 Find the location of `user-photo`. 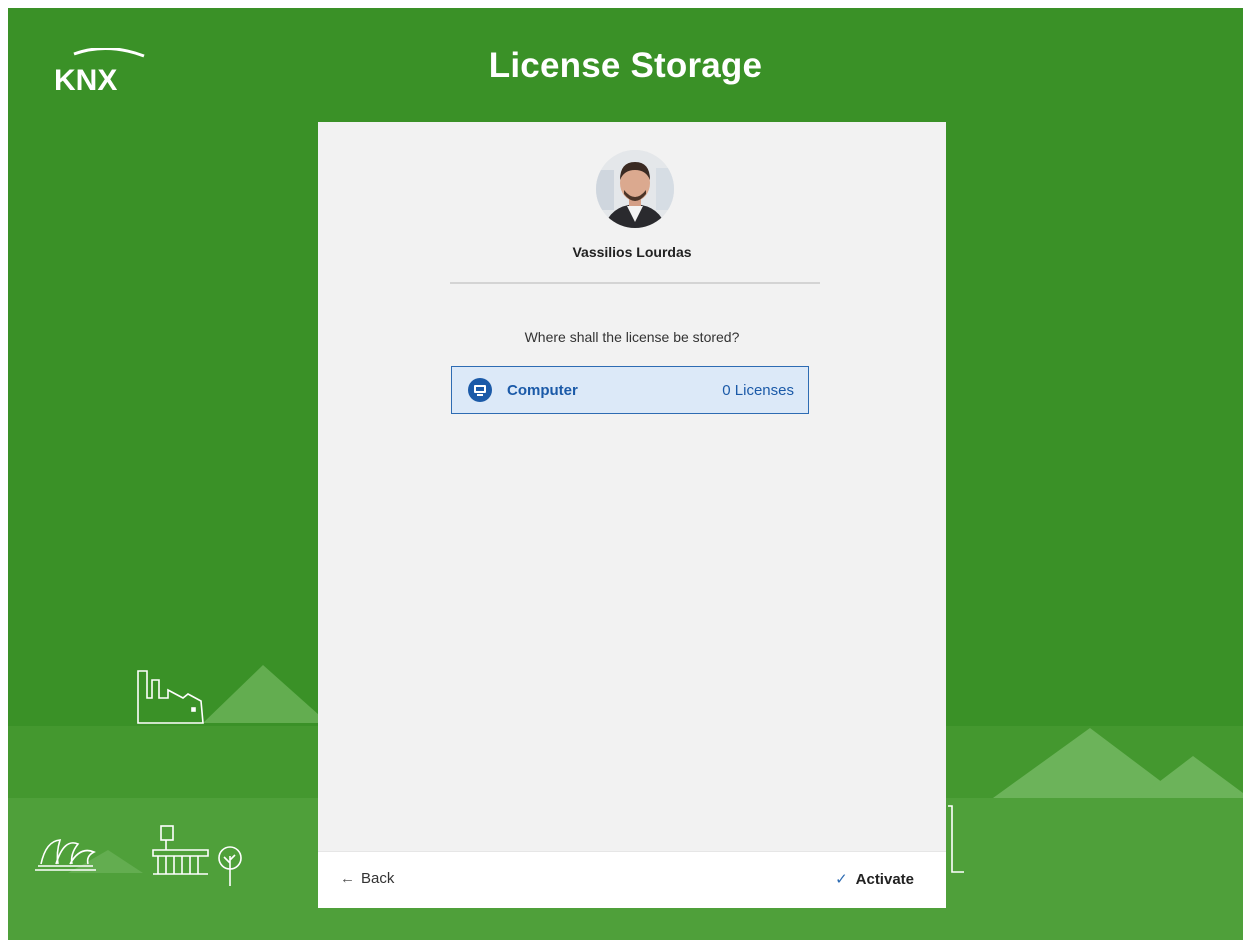

user-photo is located at coordinates (635, 189).